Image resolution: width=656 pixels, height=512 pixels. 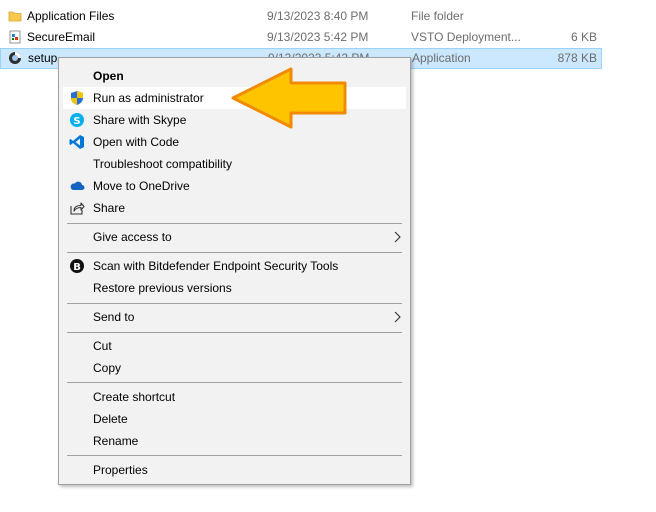 I want to click on svg-text: B, so click(x=77, y=267).